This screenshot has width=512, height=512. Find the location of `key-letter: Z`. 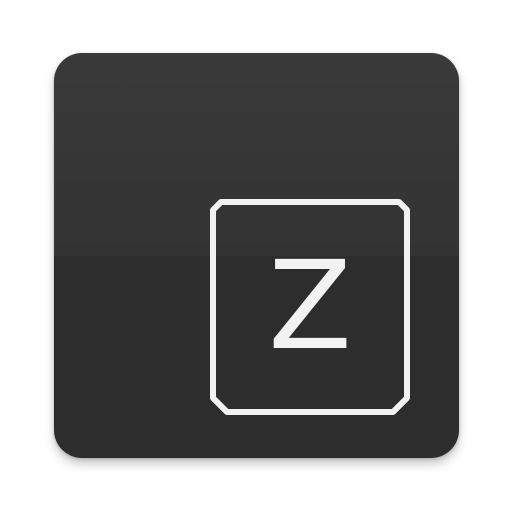

key-letter: Z is located at coordinates (310, 306).